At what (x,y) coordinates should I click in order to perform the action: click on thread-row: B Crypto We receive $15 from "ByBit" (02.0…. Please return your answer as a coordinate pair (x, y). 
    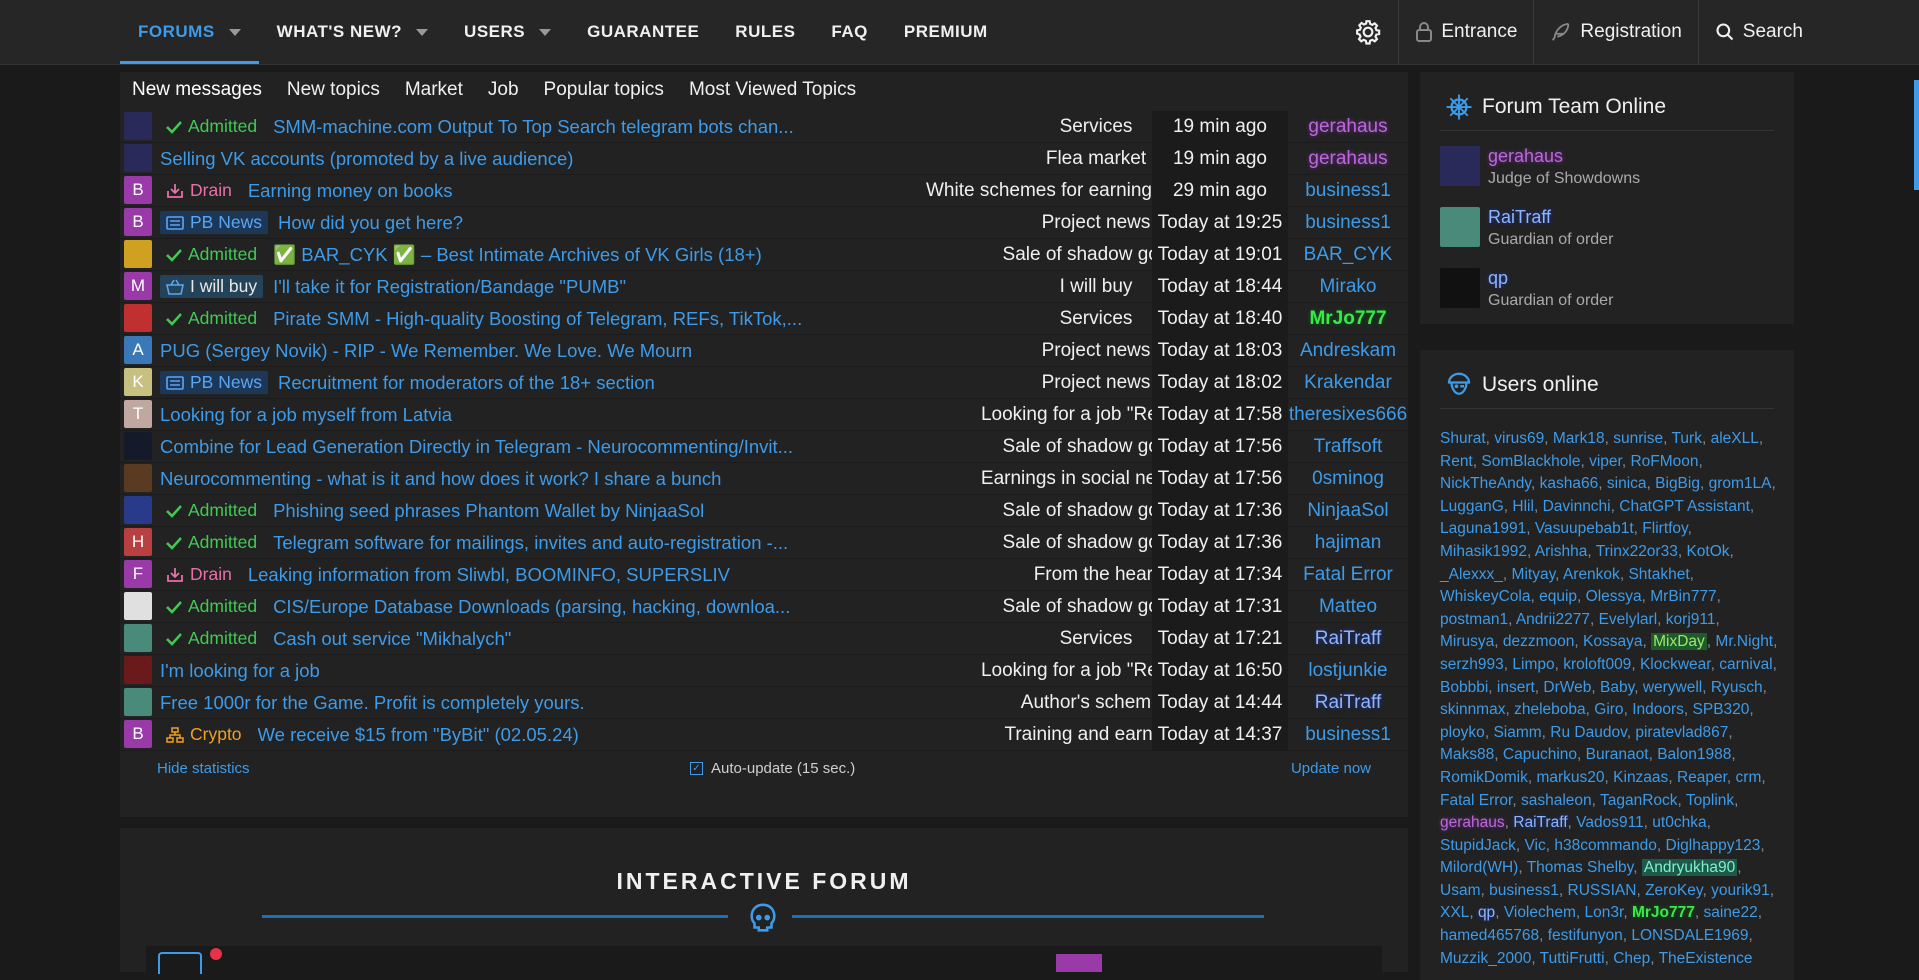
    Looking at the image, I should click on (764, 735).